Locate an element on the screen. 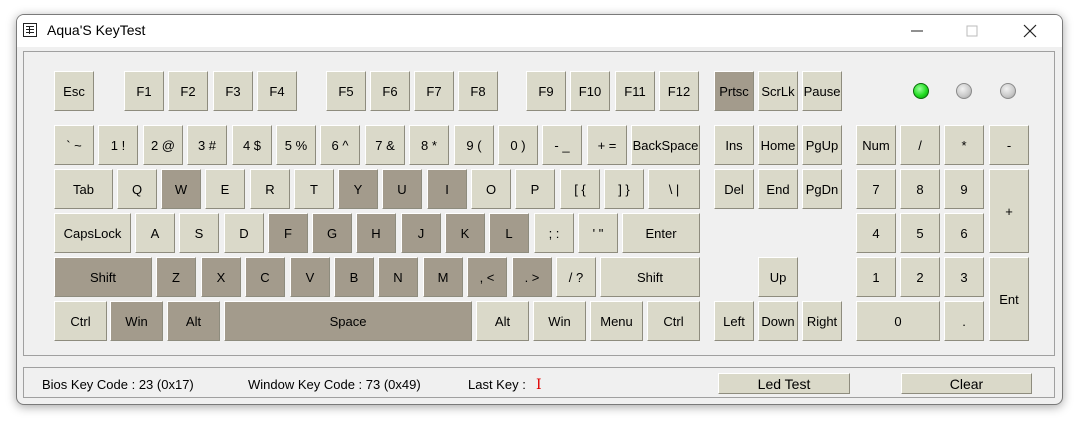 The height and width of the screenshot is (425, 1090). key-4: 4 $ is located at coordinates (252, 145).